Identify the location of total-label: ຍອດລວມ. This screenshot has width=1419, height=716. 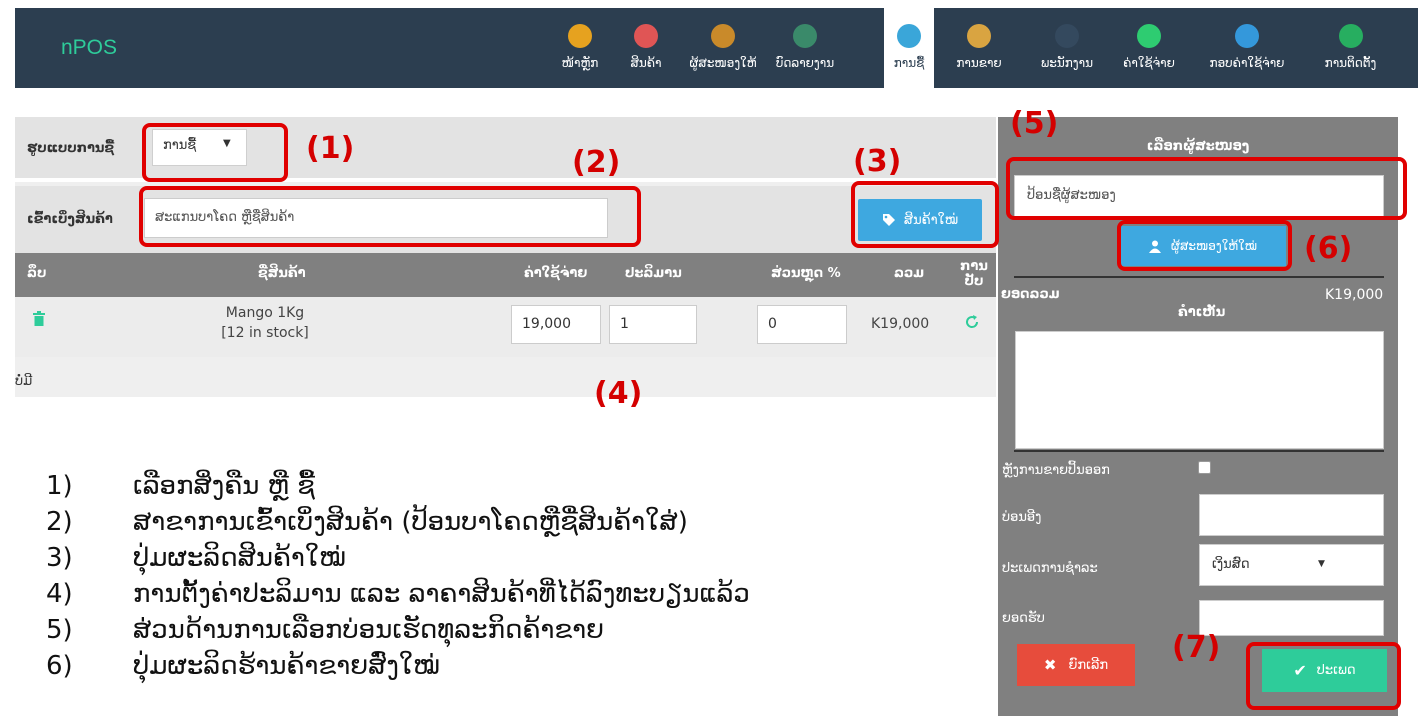
(1030, 294).